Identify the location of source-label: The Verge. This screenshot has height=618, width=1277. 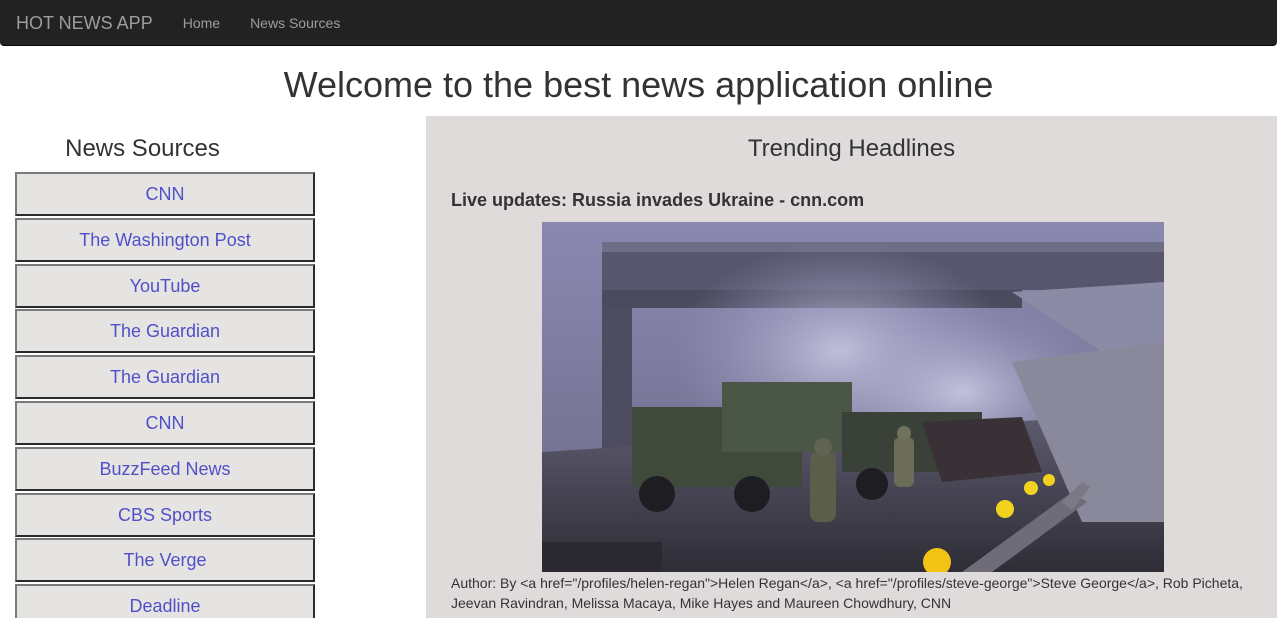
(165, 559).